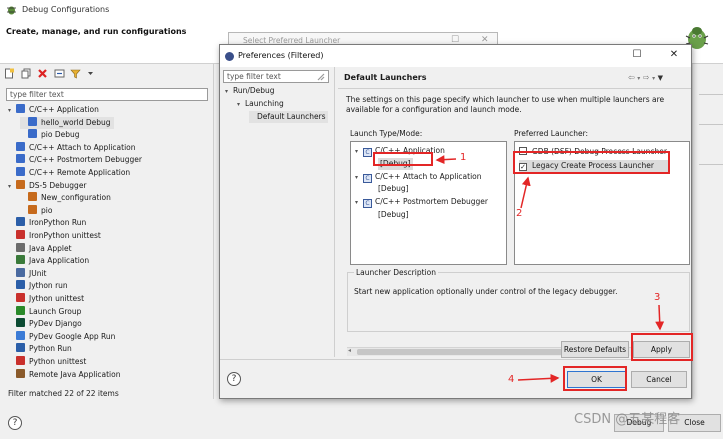  What do you see at coordinates (660, 317) in the screenshot?
I see `arrow-step3` at bounding box center [660, 317].